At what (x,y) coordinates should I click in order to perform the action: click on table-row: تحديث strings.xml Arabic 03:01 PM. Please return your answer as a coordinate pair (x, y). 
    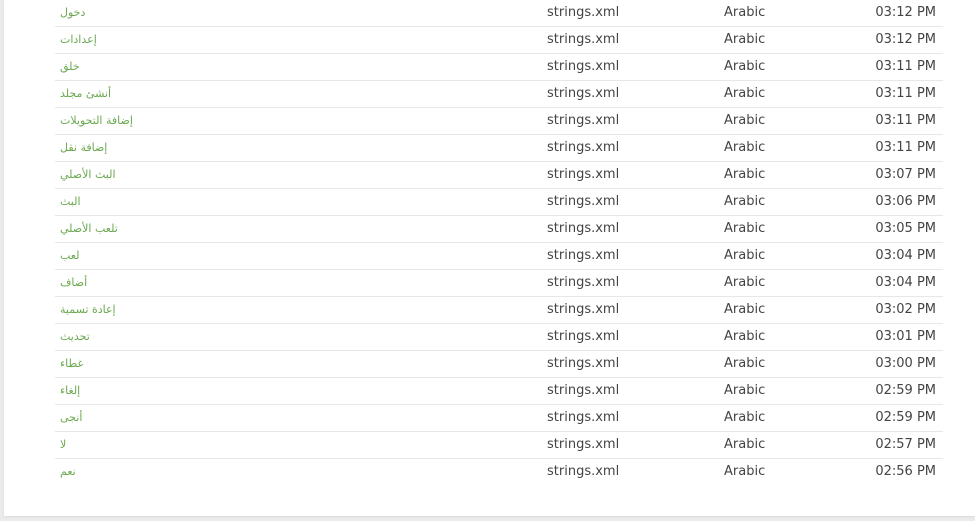
    Looking at the image, I should click on (499, 337).